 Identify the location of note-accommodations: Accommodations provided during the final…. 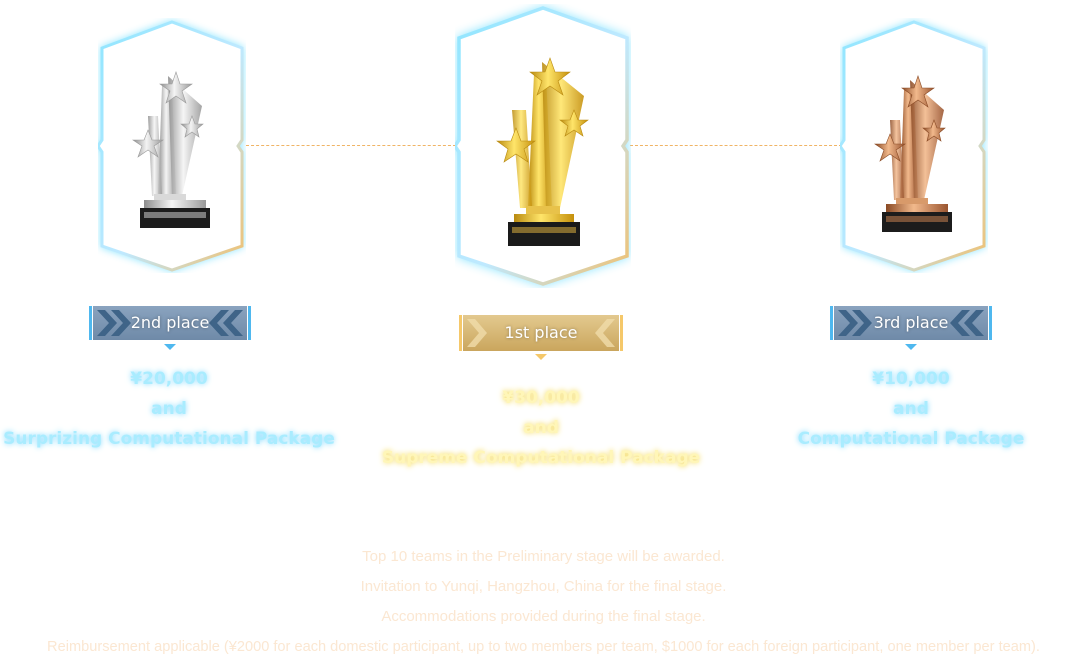
(543, 616).